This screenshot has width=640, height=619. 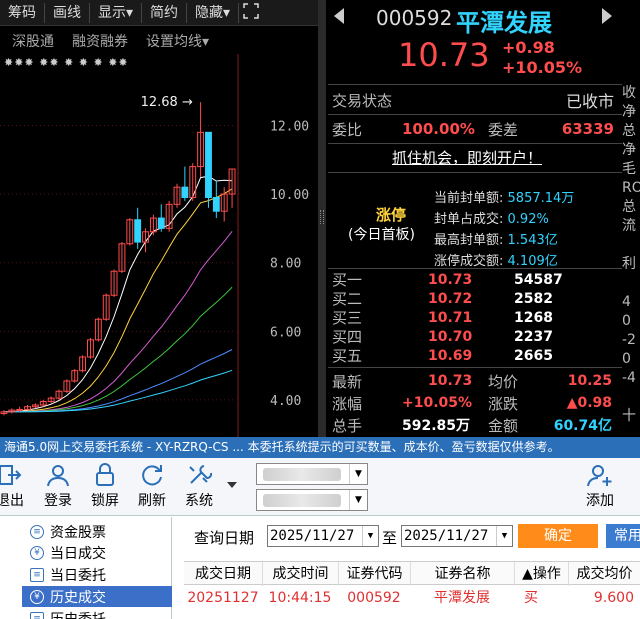 I want to click on volume-row: 总手 592.85万 金额 60.74亿, so click(x=474, y=425).